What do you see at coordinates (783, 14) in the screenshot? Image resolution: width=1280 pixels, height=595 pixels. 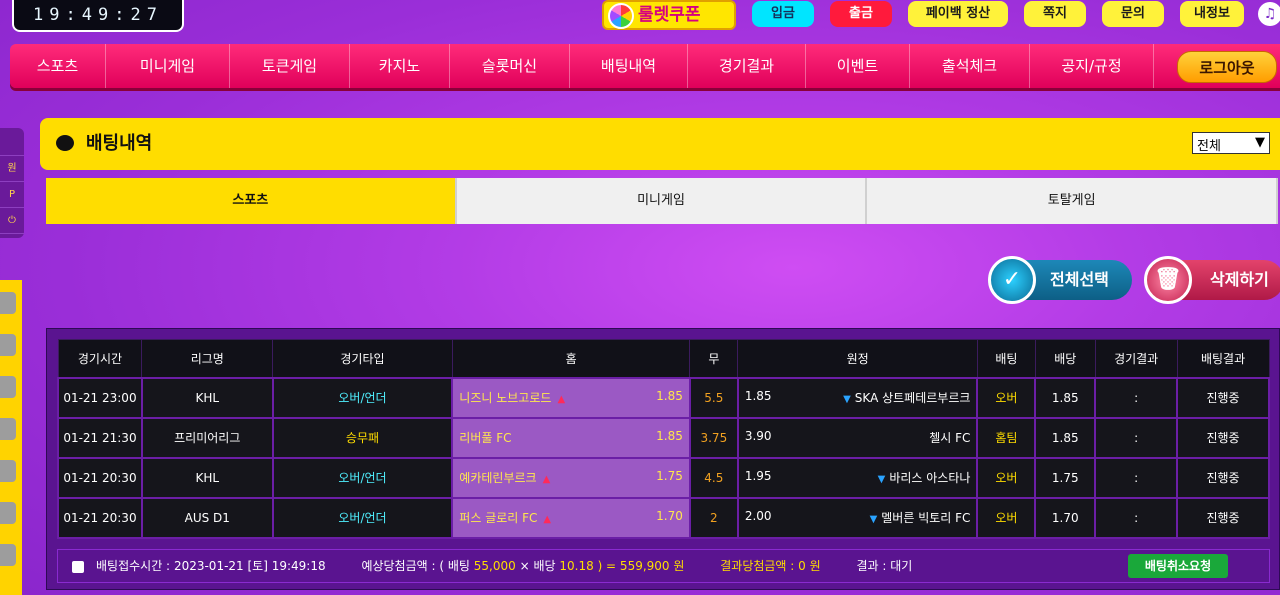 I see `deposit-button: 입금` at bounding box center [783, 14].